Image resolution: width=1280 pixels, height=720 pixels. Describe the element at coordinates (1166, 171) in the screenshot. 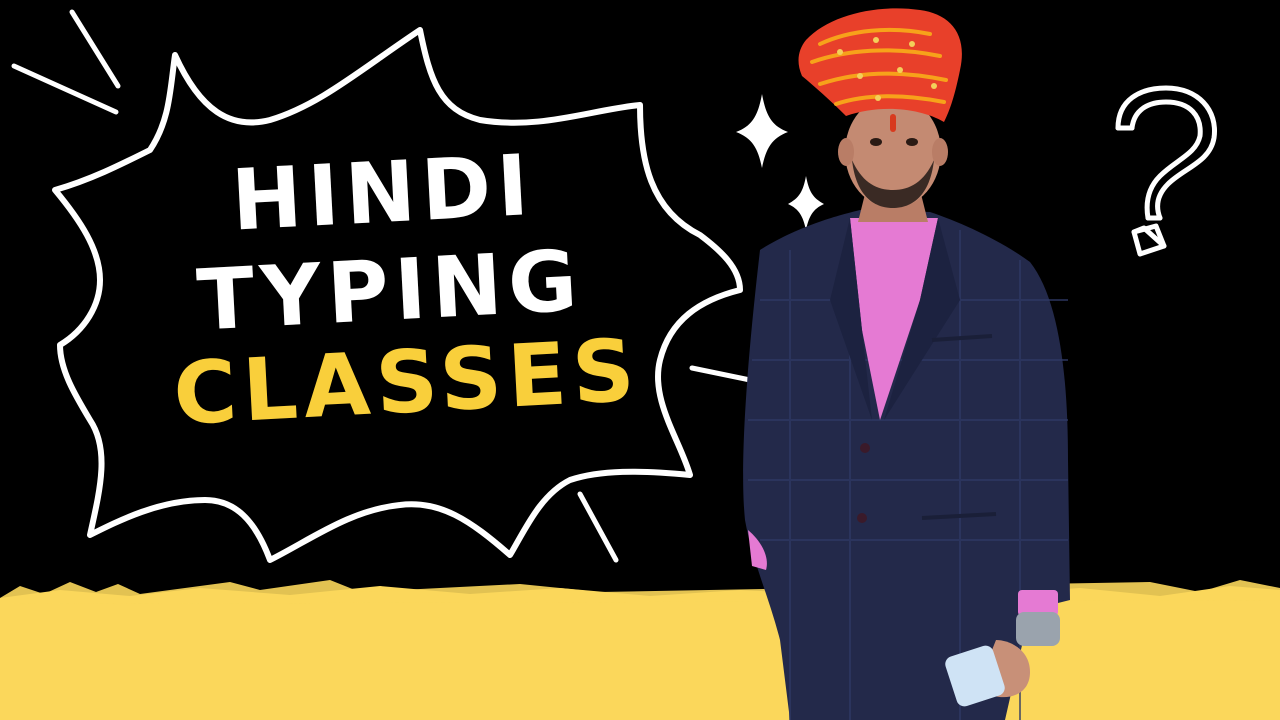

I see `question-mark-icon` at that location.